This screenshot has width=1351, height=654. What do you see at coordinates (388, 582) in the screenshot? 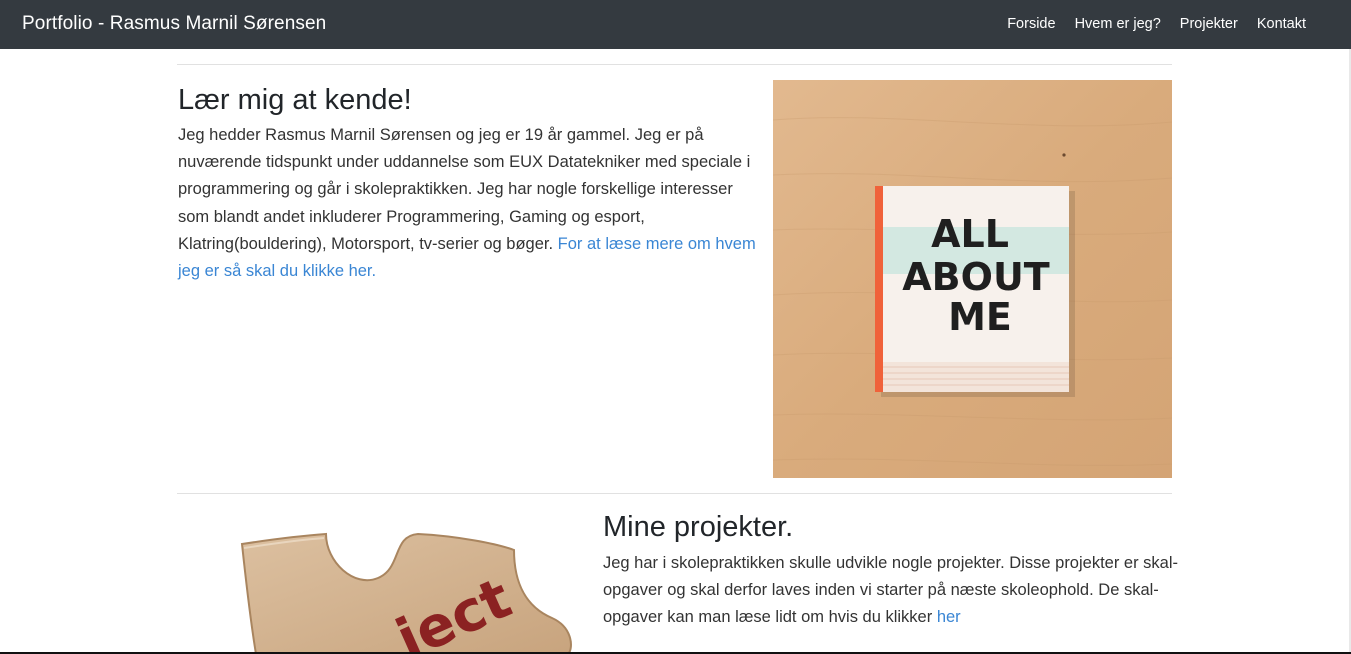
I see `projects-image: ject` at bounding box center [388, 582].